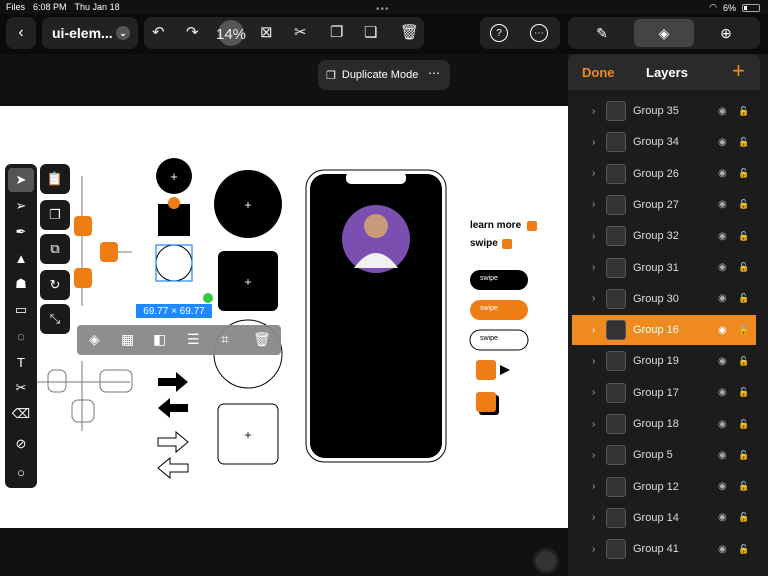 The height and width of the screenshot is (576, 768). Describe the element at coordinates (664, 330) in the screenshot. I see `layer-row: › Group 16 ◉ 🔓` at that location.